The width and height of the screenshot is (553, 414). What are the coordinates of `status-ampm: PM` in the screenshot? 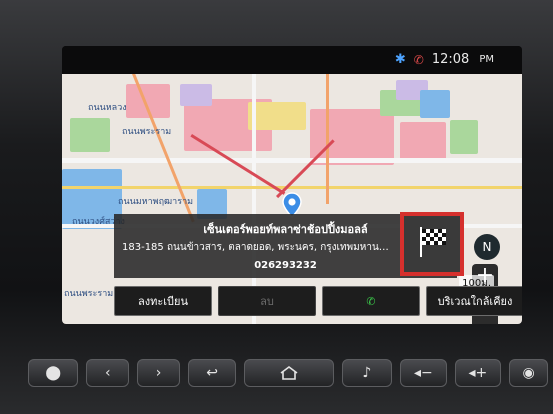 It's located at (486, 59).